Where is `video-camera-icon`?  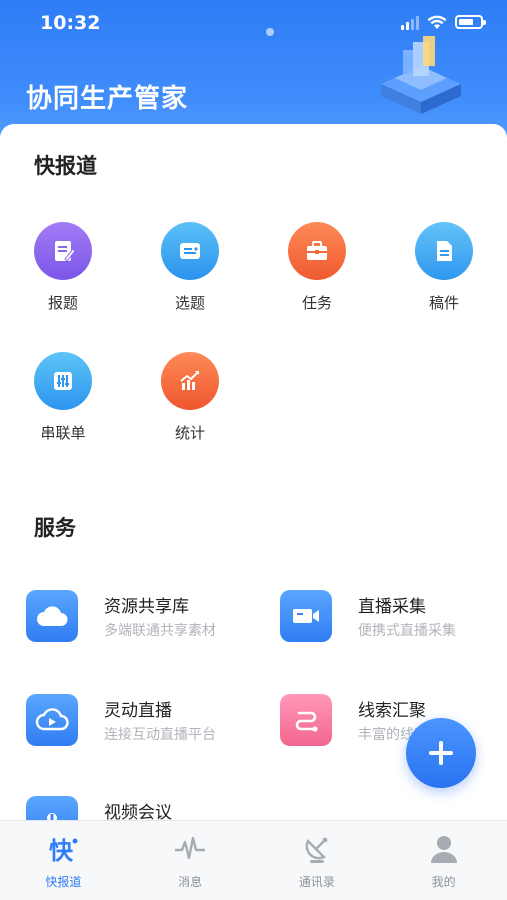 video-camera-icon is located at coordinates (306, 616).